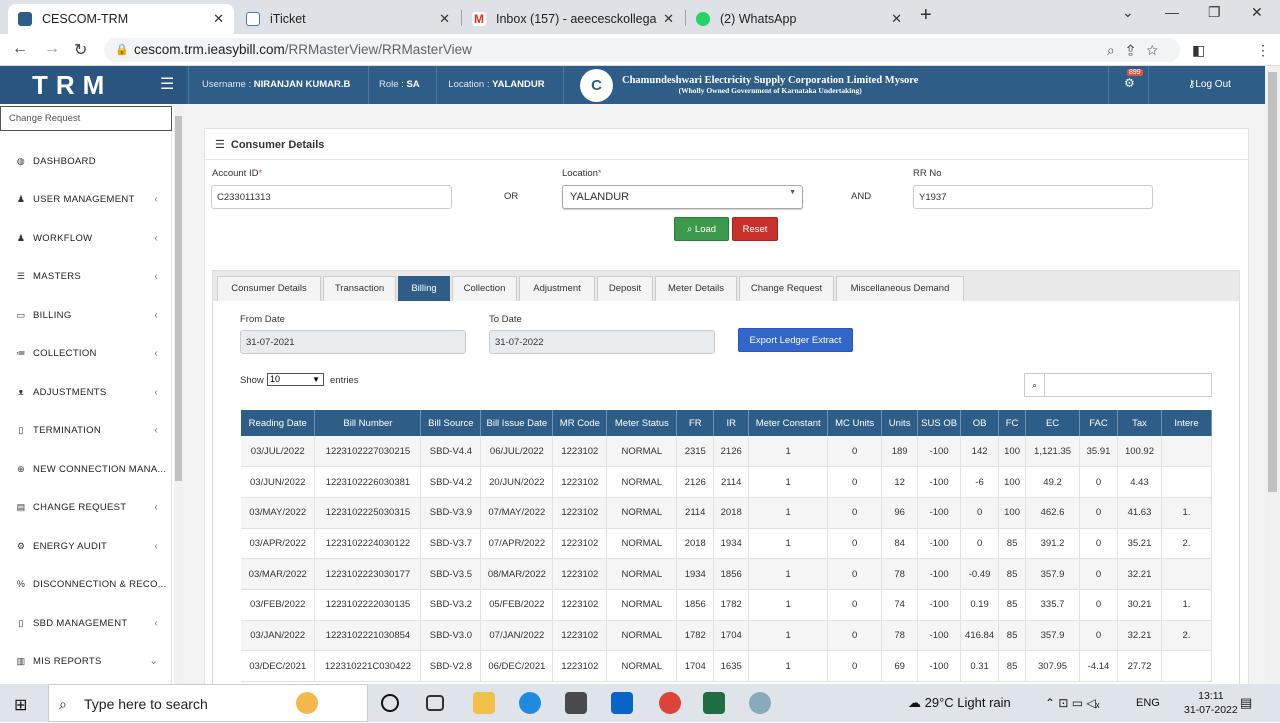  I want to click on column-header: IR, so click(731, 423).